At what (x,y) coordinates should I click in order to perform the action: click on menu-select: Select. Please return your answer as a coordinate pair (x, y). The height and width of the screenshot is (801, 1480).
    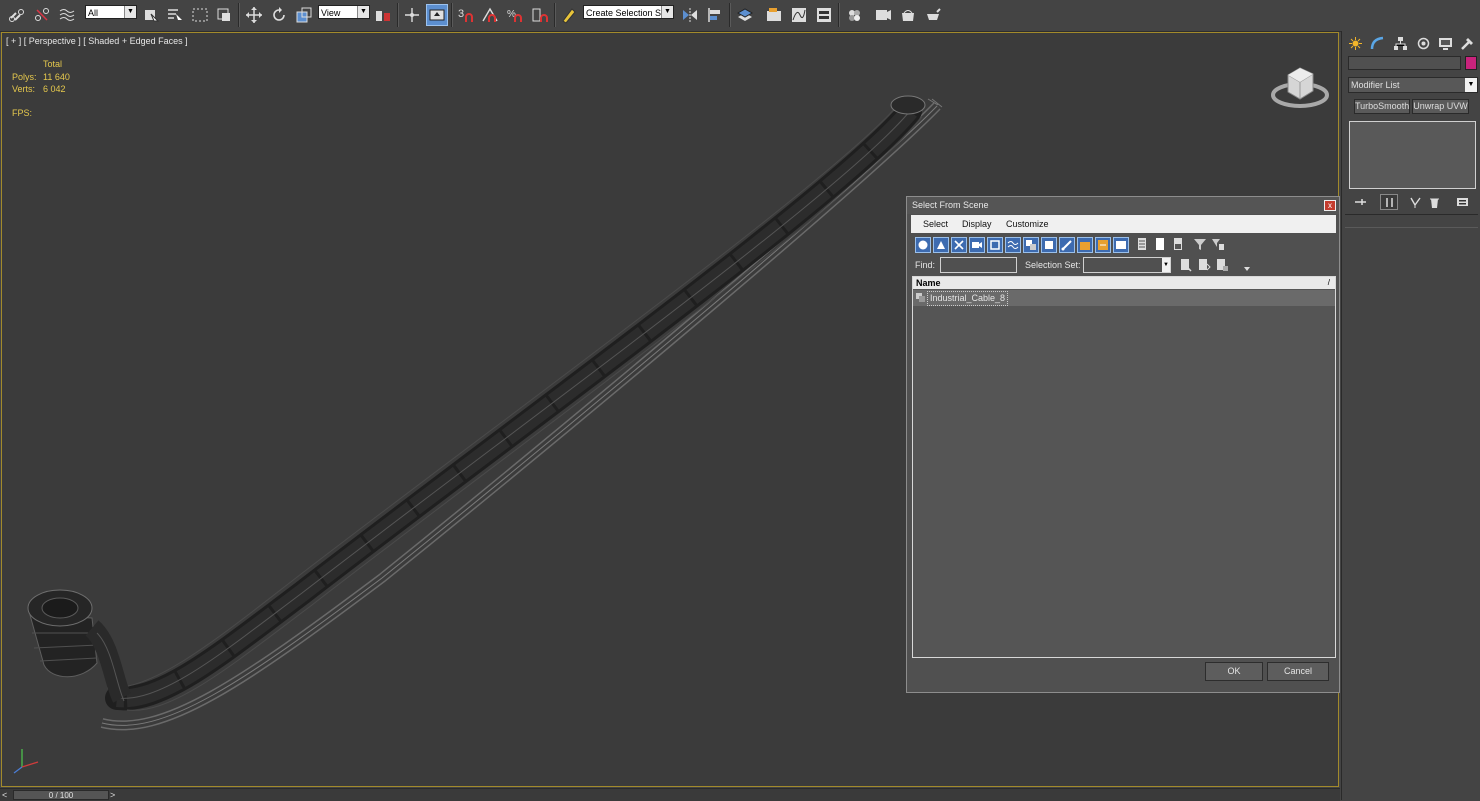
    Looking at the image, I should click on (935, 224).